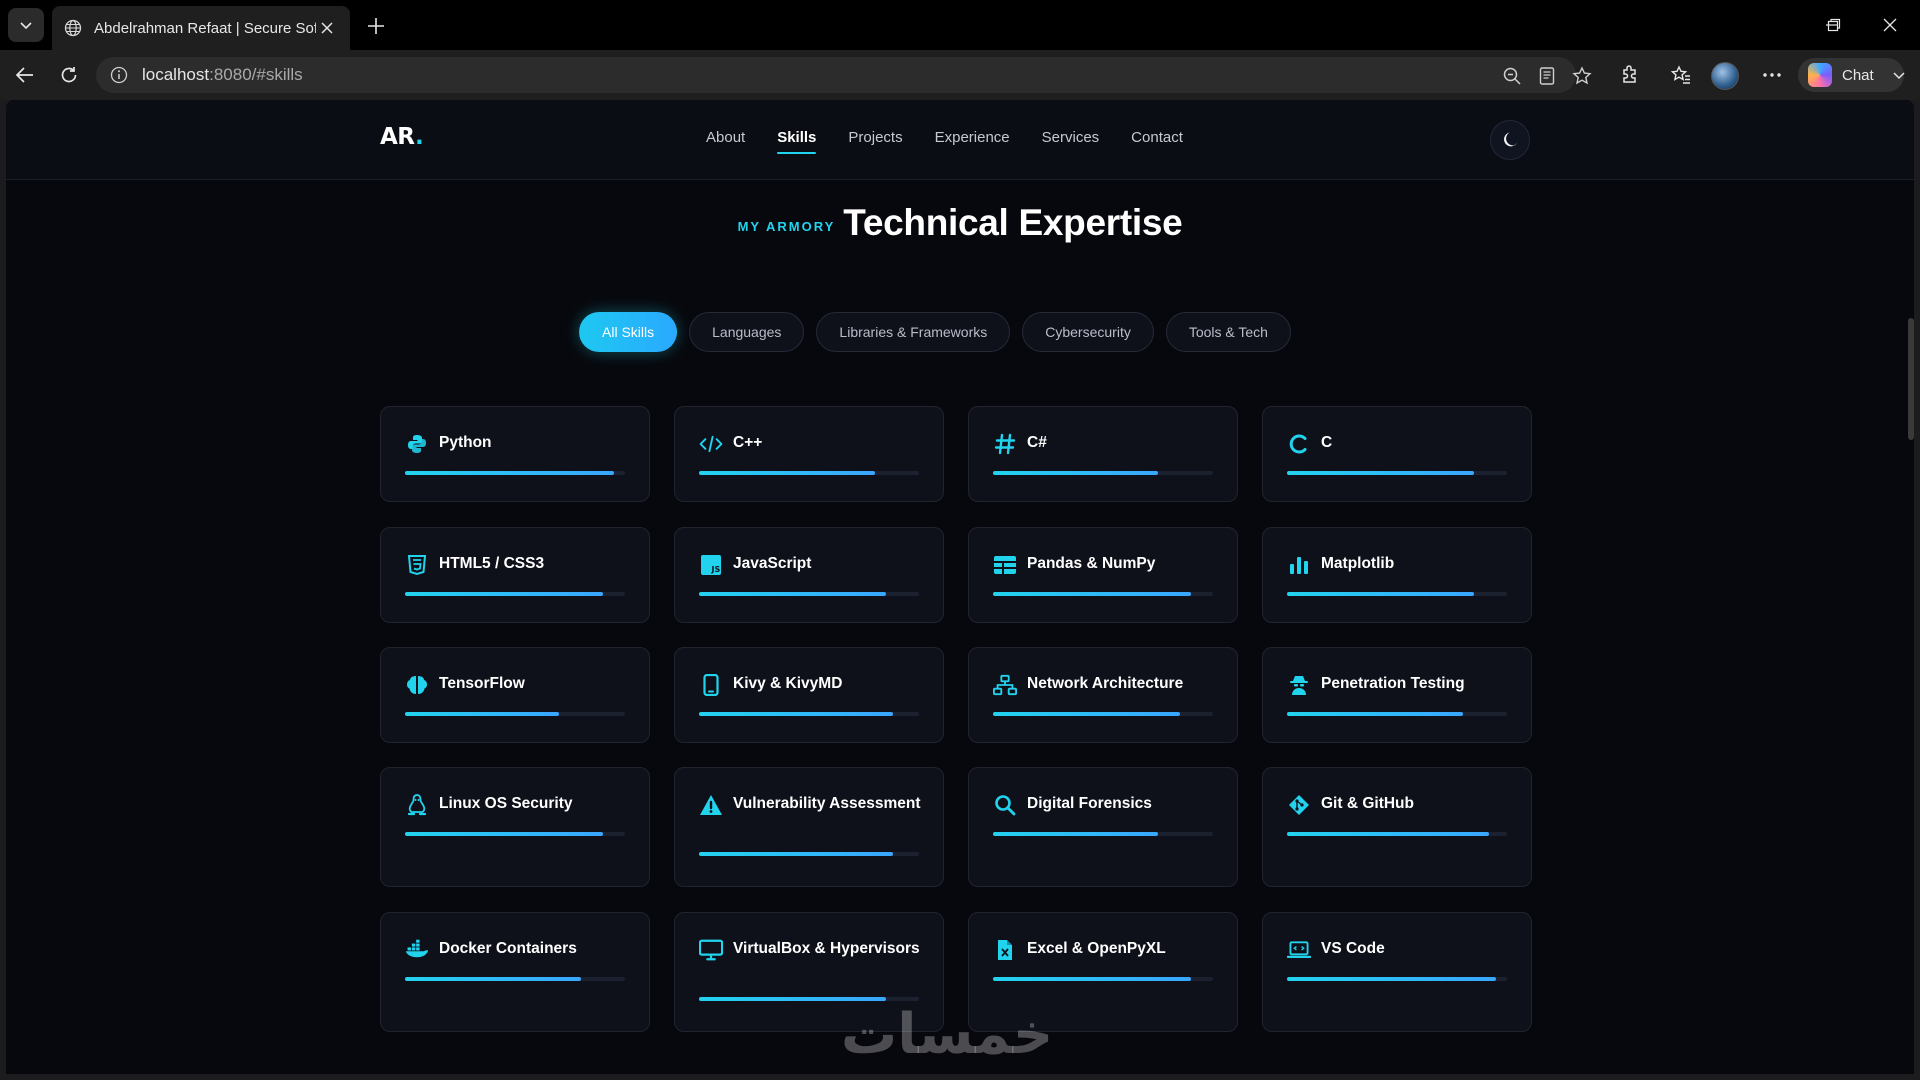  I want to click on python-icon, so click(417, 444).